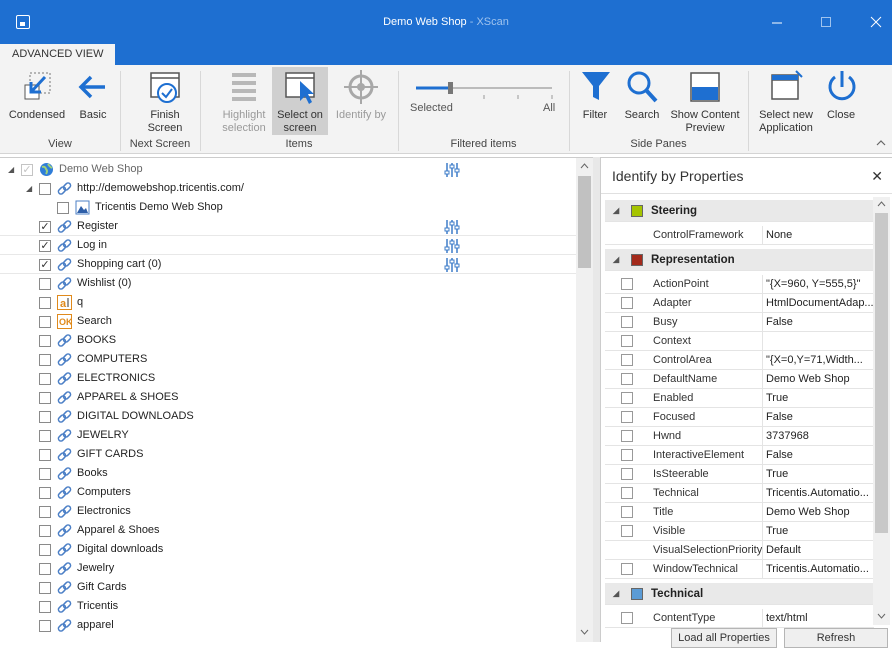 The height and width of the screenshot is (648, 892). What do you see at coordinates (288, 226) in the screenshot?
I see `tree-row: ✓ Register` at bounding box center [288, 226].